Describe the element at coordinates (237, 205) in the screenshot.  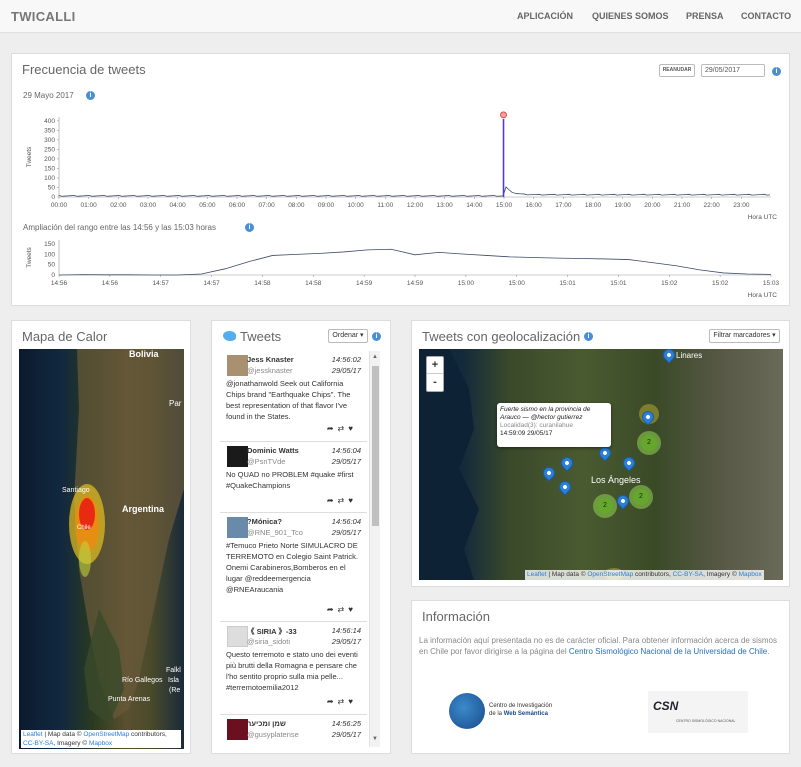
I see `x-tick-label: 06:00` at that location.